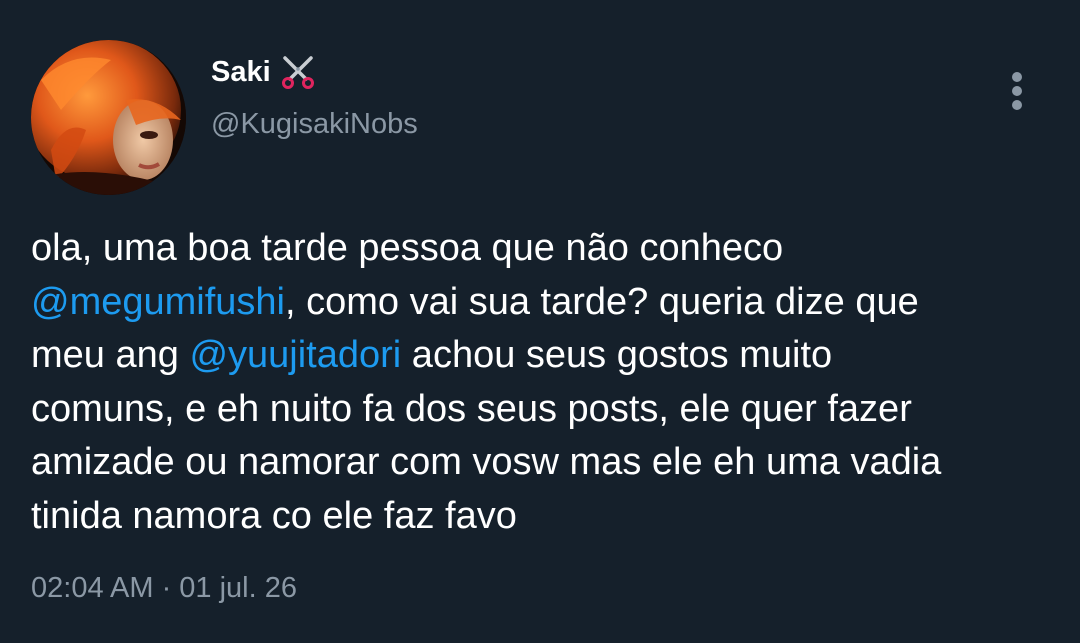  I want to click on avatar-photo, so click(108, 117).